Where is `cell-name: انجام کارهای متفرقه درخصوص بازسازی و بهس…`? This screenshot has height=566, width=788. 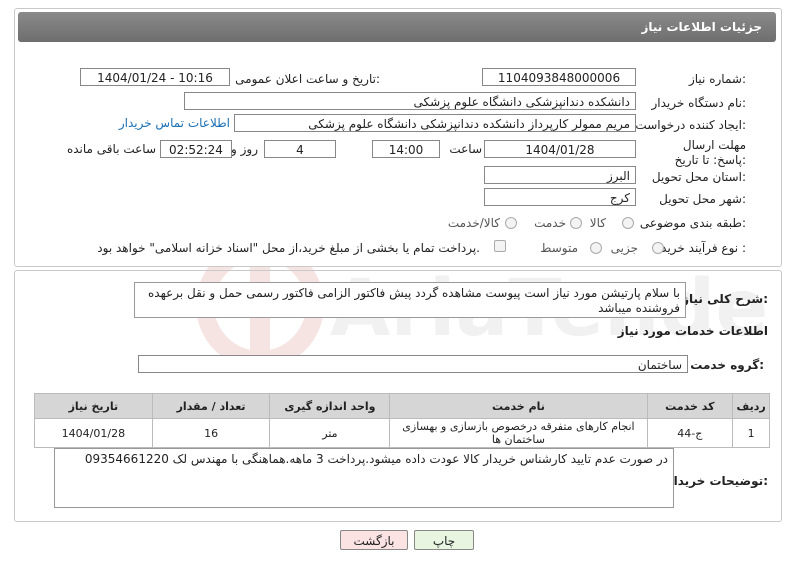
cell-name: انجام کارهای متفرقه درخصوص بازسازی و بهس… is located at coordinates (518, 433).